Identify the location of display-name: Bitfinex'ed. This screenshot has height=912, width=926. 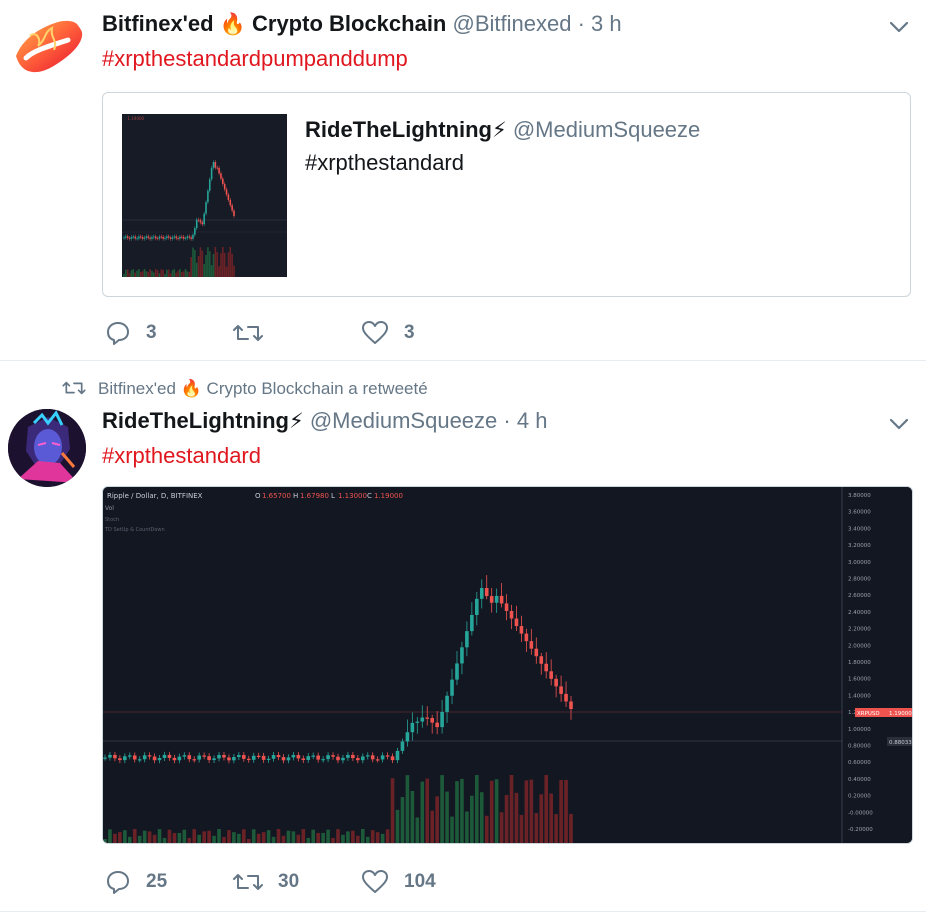
(158, 23).